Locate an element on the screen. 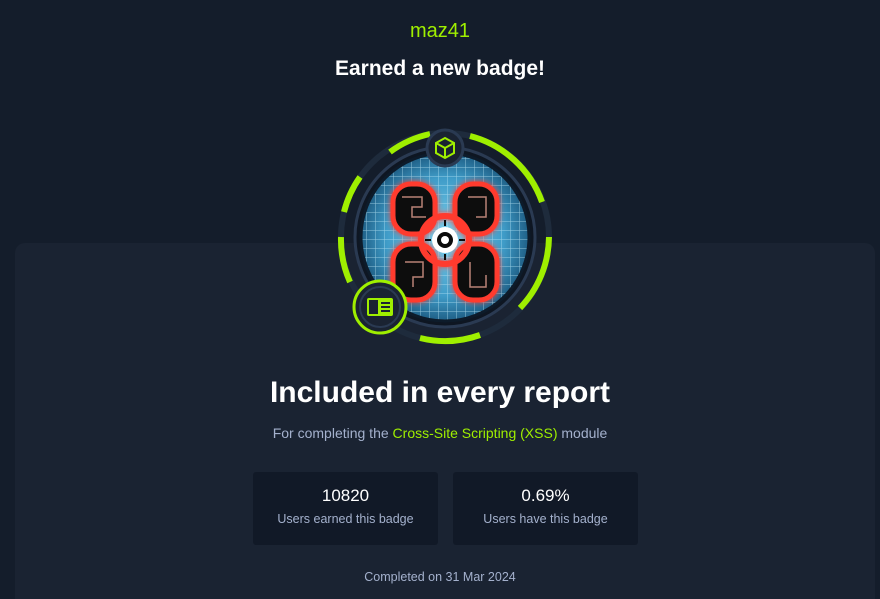 The height and width of the screenshot is (599, 880). stat-users-percent: 0.69% Users have this badge is located at coordinates (545, 508).